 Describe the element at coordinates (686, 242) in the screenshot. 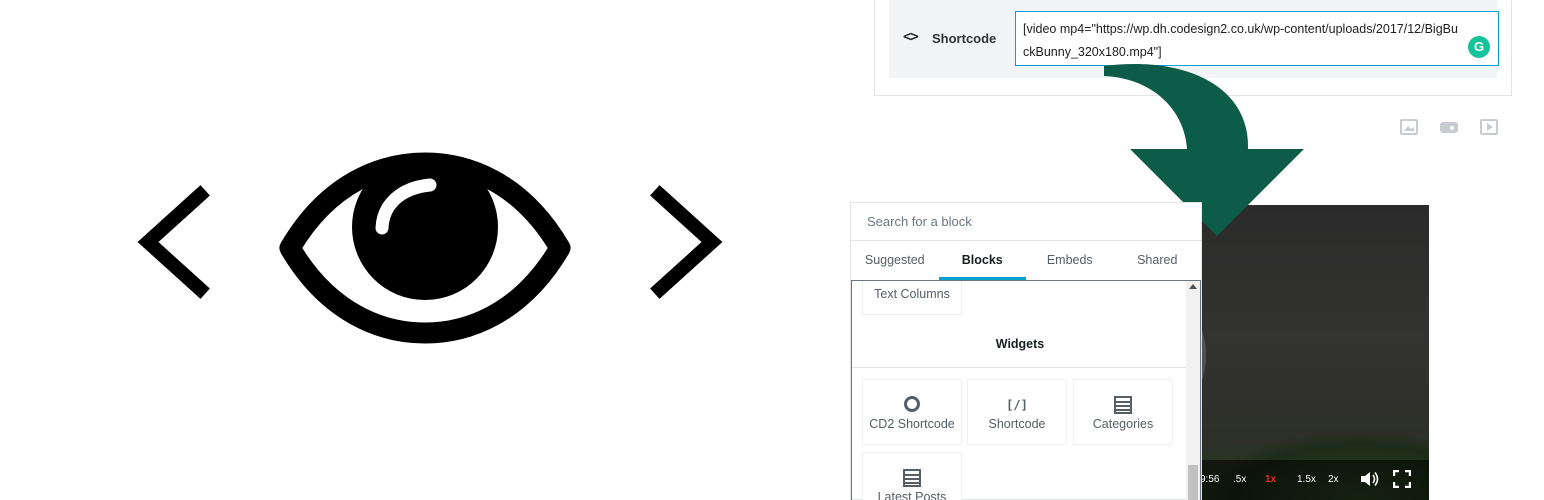

I see `right-chevron-icon` at that location.